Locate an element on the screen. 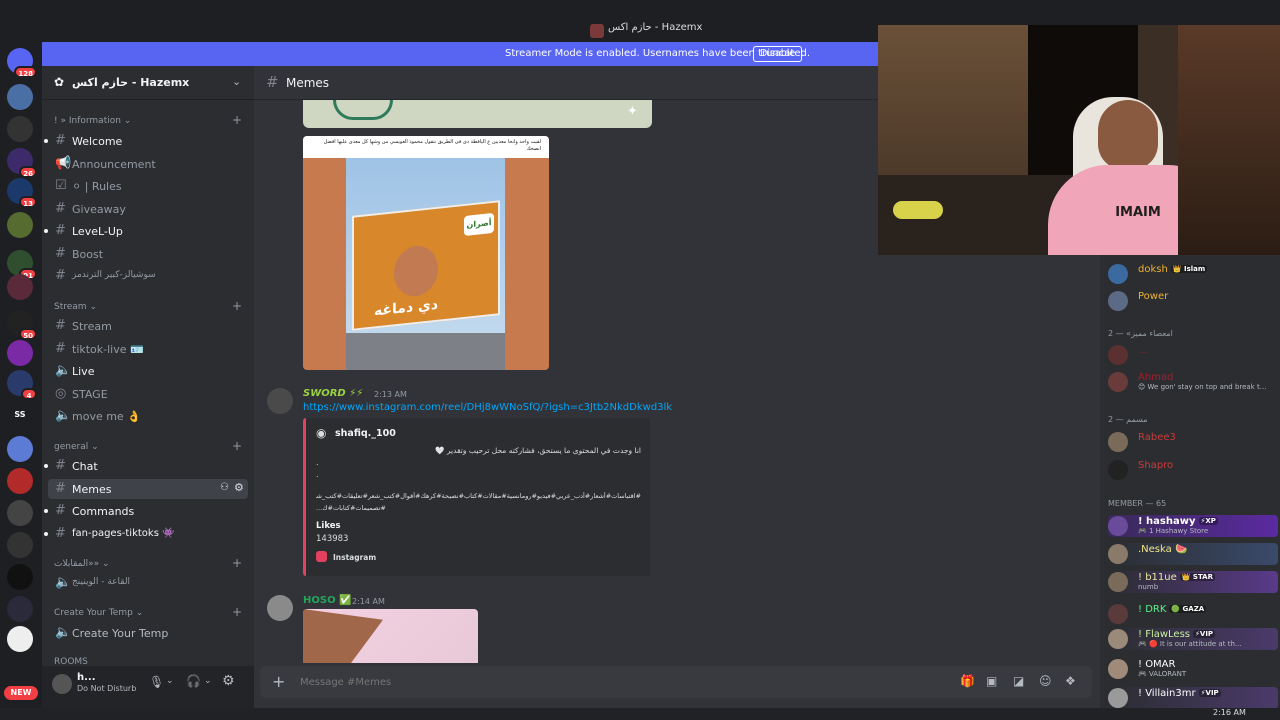  add-attachment-icon: + is located at coordinates (278, 681).